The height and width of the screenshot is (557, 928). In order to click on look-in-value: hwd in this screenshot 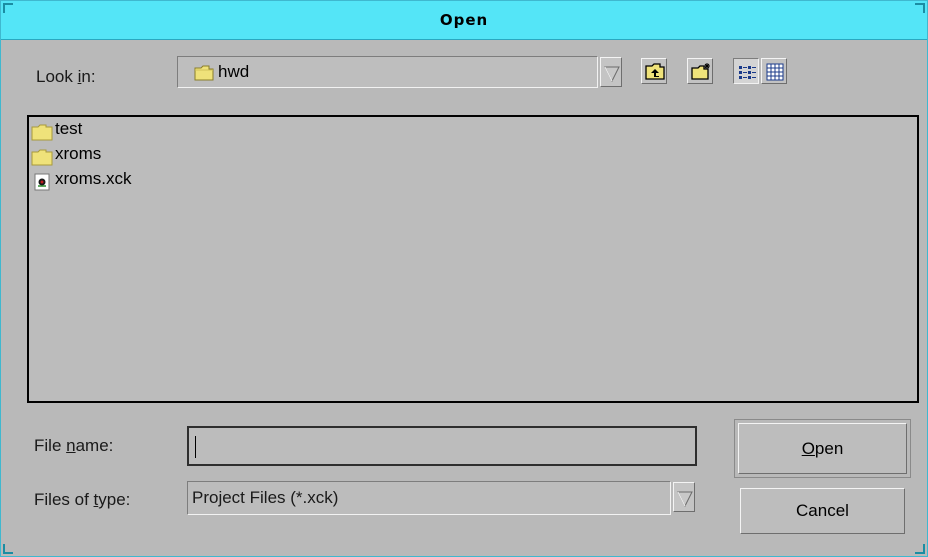, I will do `click(234, 71)`.